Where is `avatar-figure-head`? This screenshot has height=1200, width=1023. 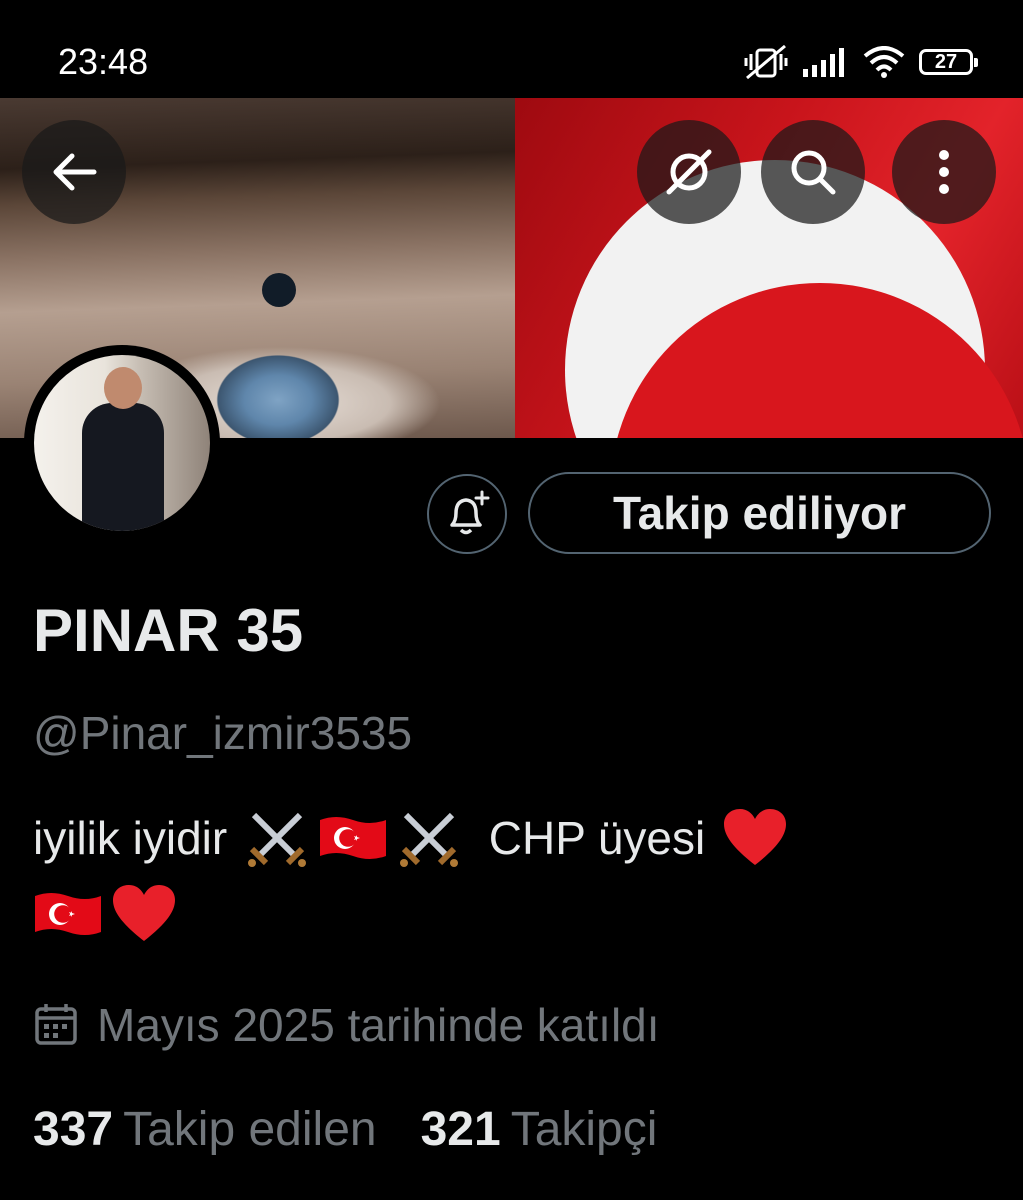
avatar-figure-head is located at coordinates (123, 388).